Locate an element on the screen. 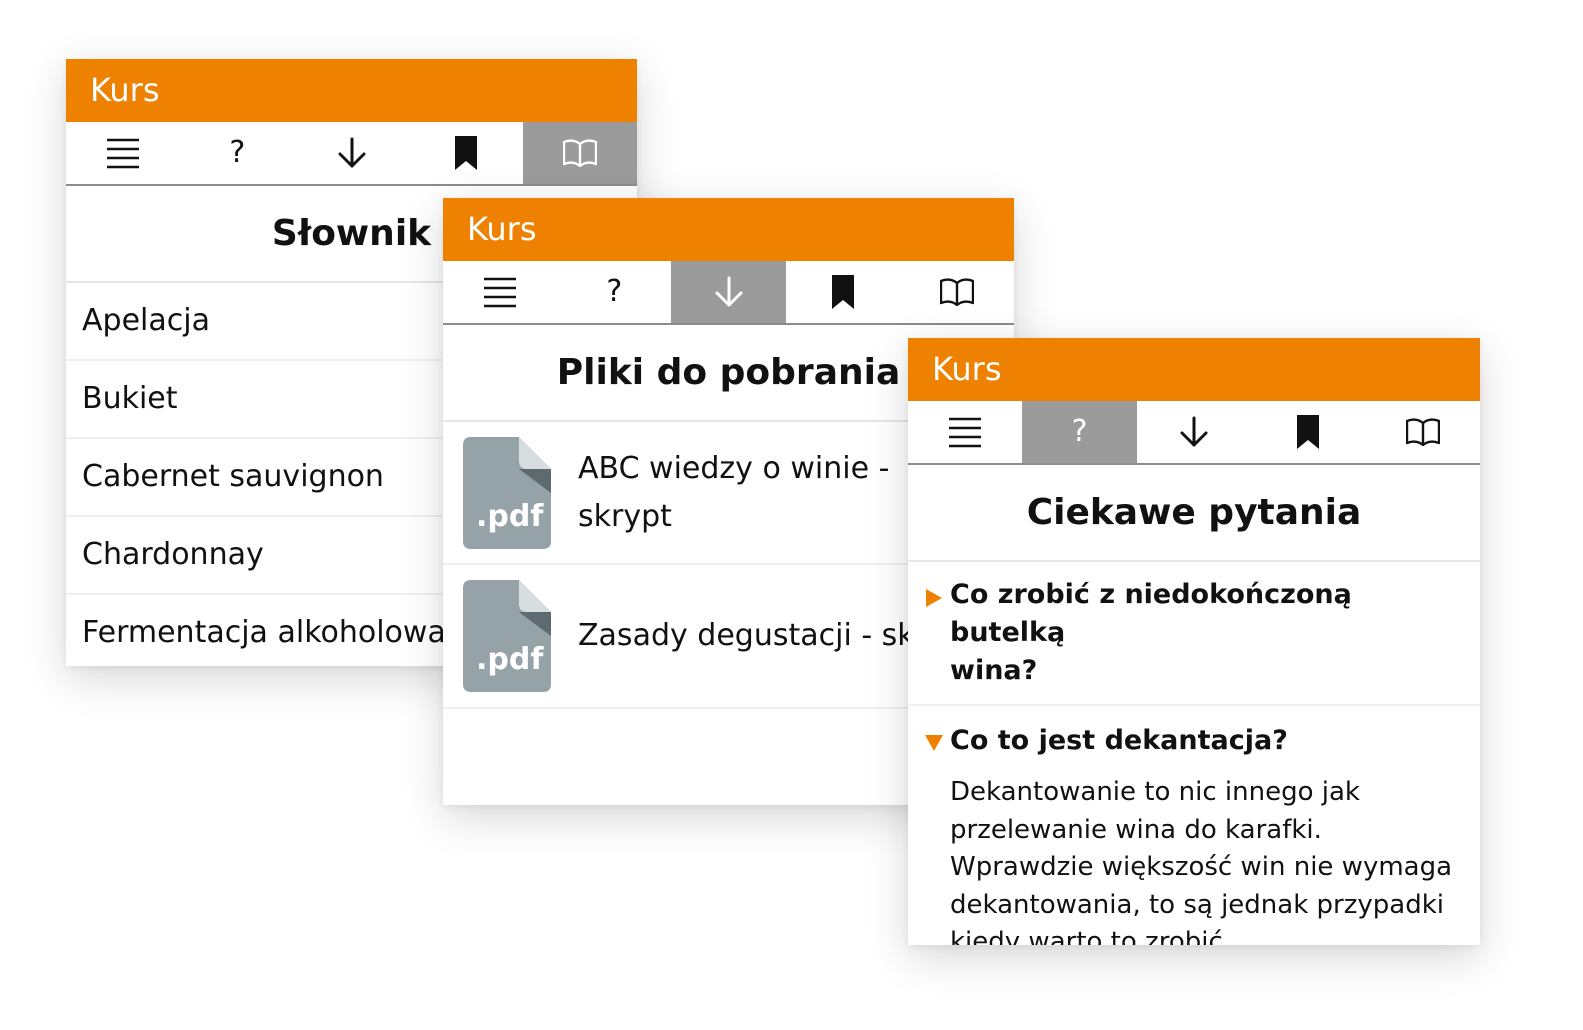 Image resolution: width=1583 pixels, height=1030 pixels. faq-question-toggle: Co to jest dekantacja? is located at coordinates (1191, 741).